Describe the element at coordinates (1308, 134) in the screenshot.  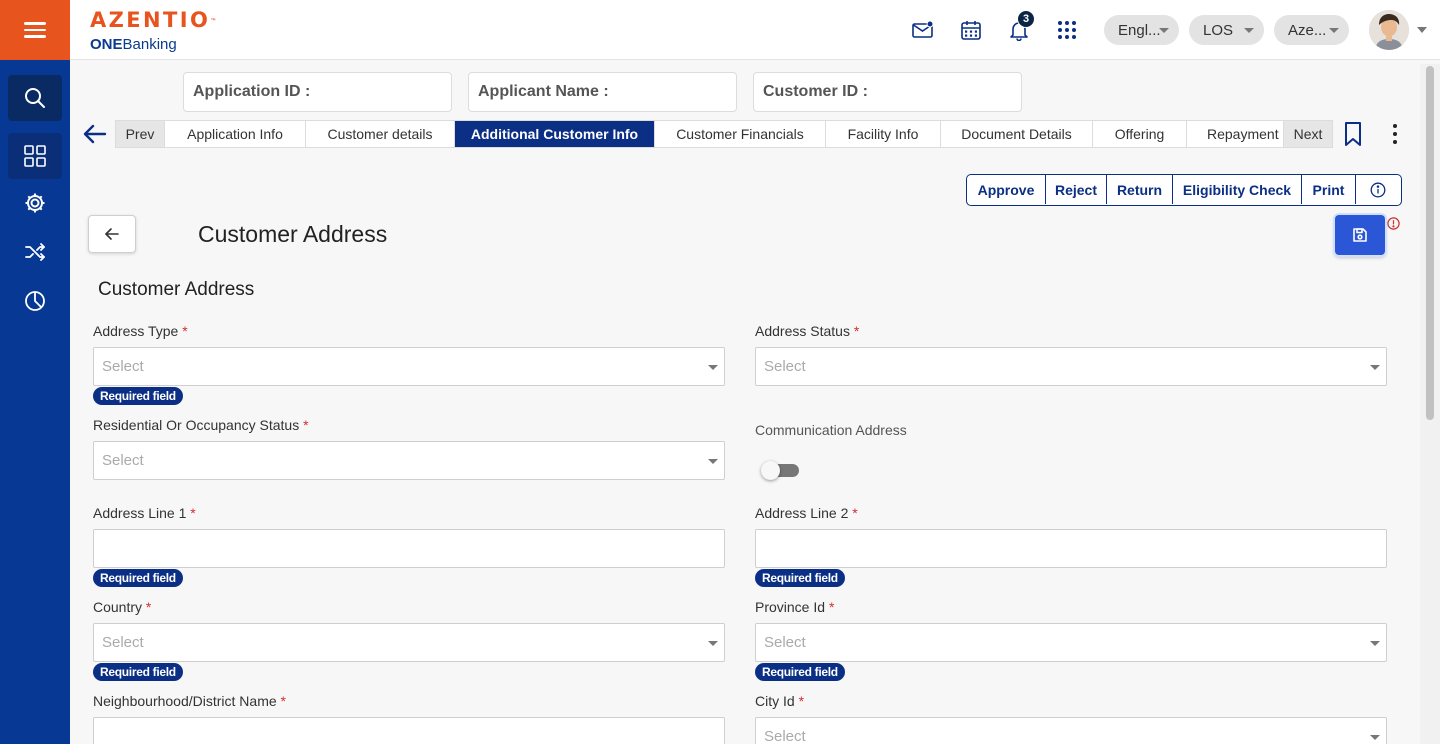
I see `tab-next-button: Next` at that location.